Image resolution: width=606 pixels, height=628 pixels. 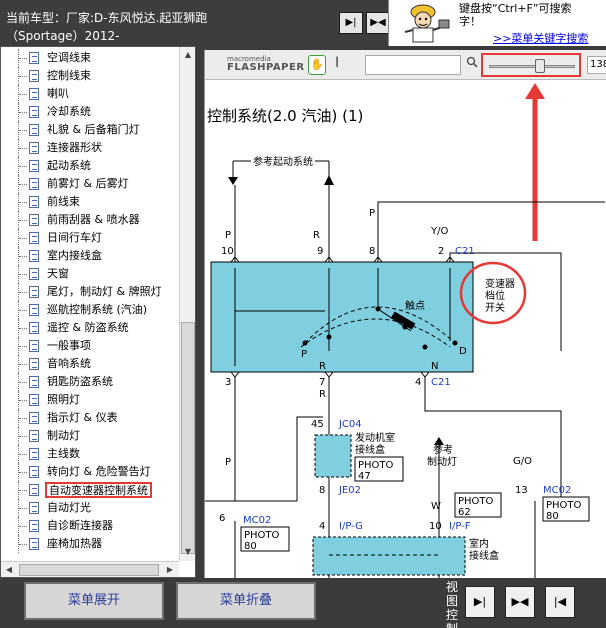 What do you see at coordinates (90, 544) in the screenshot?
I see `tree-item: 座椅加热器` at bounding box center [90, 544].